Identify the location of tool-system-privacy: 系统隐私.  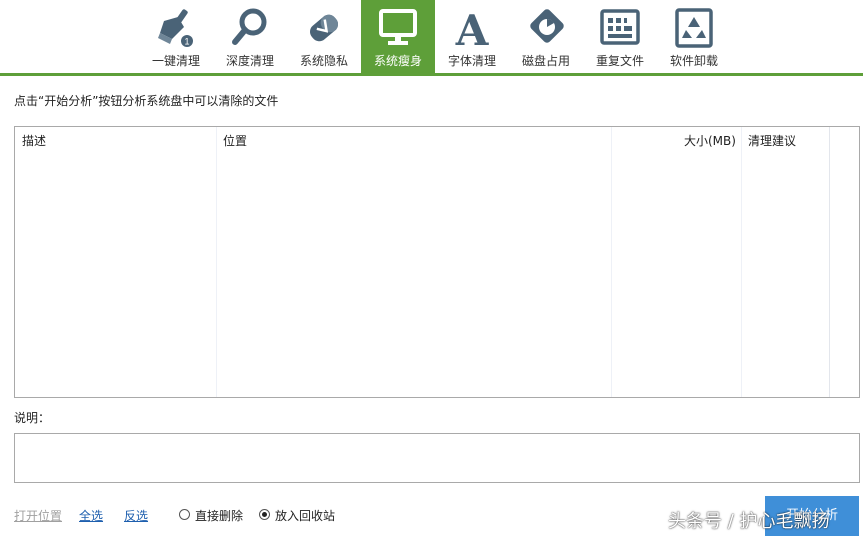
(324, 36).